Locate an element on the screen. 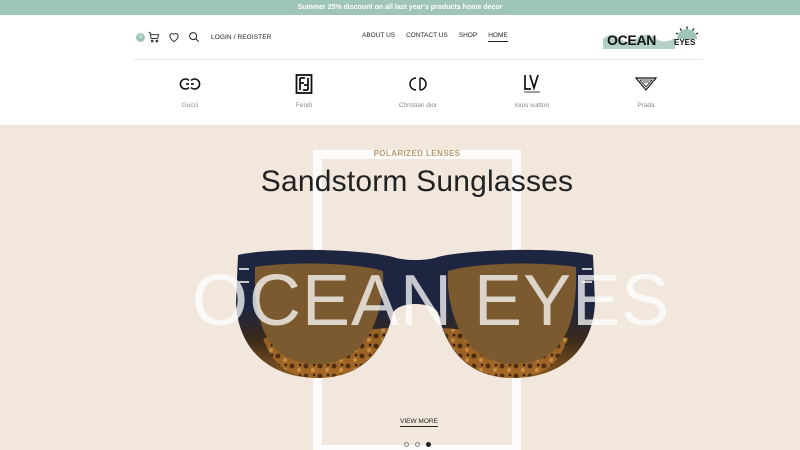 The width and height of the screenshot is (800, 450). brand-fendi: Fendi is located at coordinates (304, 92).